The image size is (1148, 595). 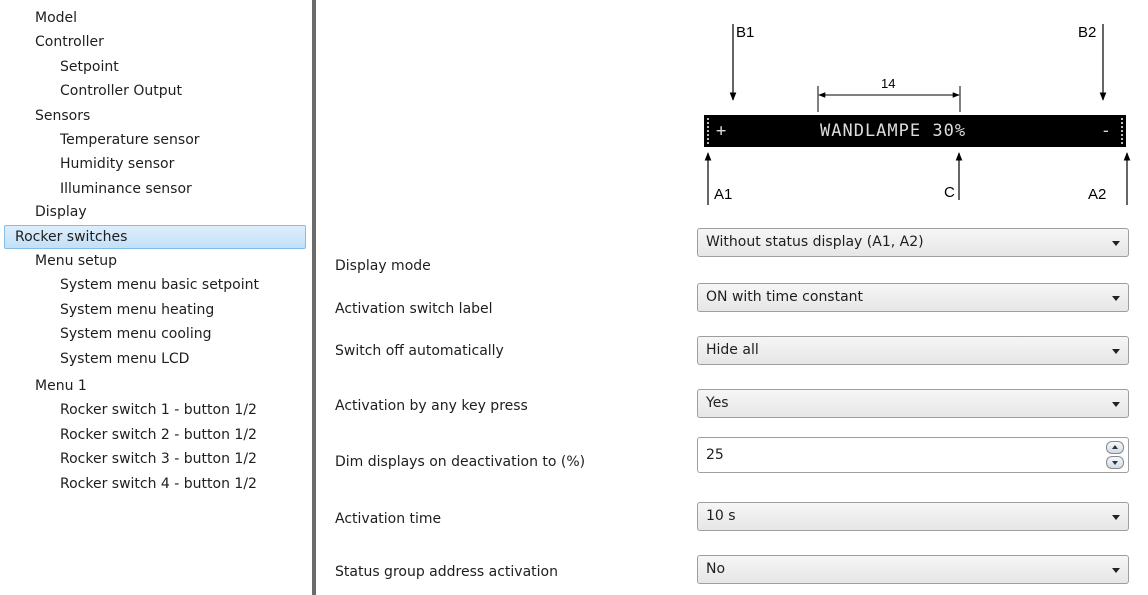 What do you see at coordinates (888, 83) in the screenshot?
I see `width-label: 14` at bounding box center [888, 83].